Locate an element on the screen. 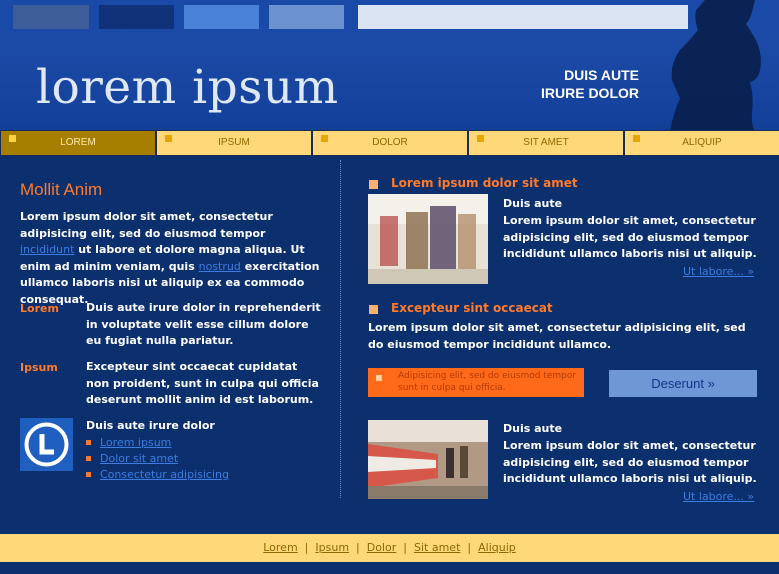 Image resolution: width=779 pixels, height=574 pixels. nav-item-label: SIT AMET is located at coordinates (546, 142).